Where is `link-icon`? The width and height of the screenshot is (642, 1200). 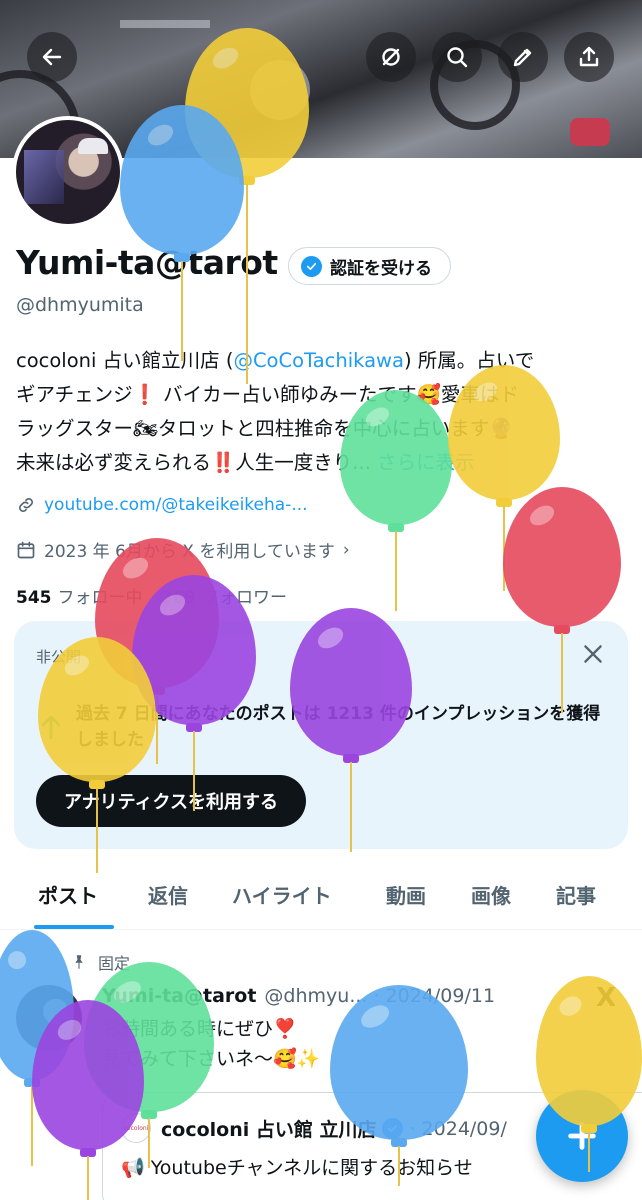
link-icon is located at coordinates (26, 505).